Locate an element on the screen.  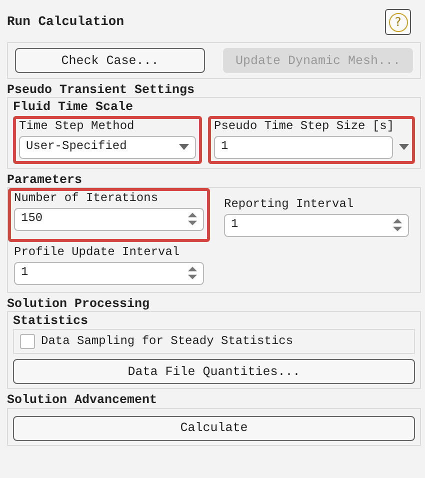
checkbox is located at coordinates (27, 342).